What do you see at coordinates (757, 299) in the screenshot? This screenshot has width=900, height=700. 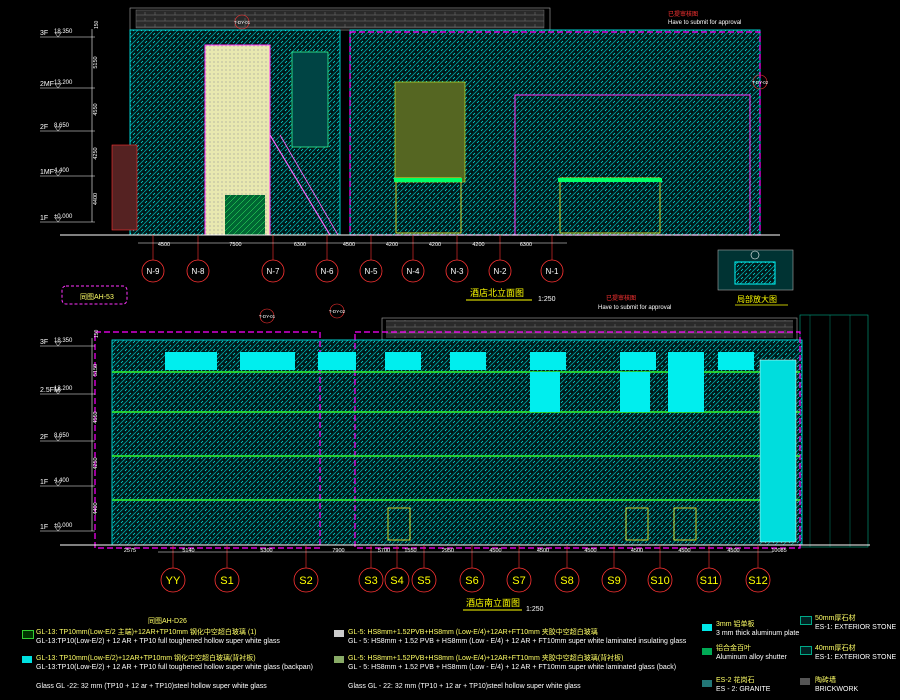 I see `detail-title: 局部放大图` at bounding box center [757, 299].